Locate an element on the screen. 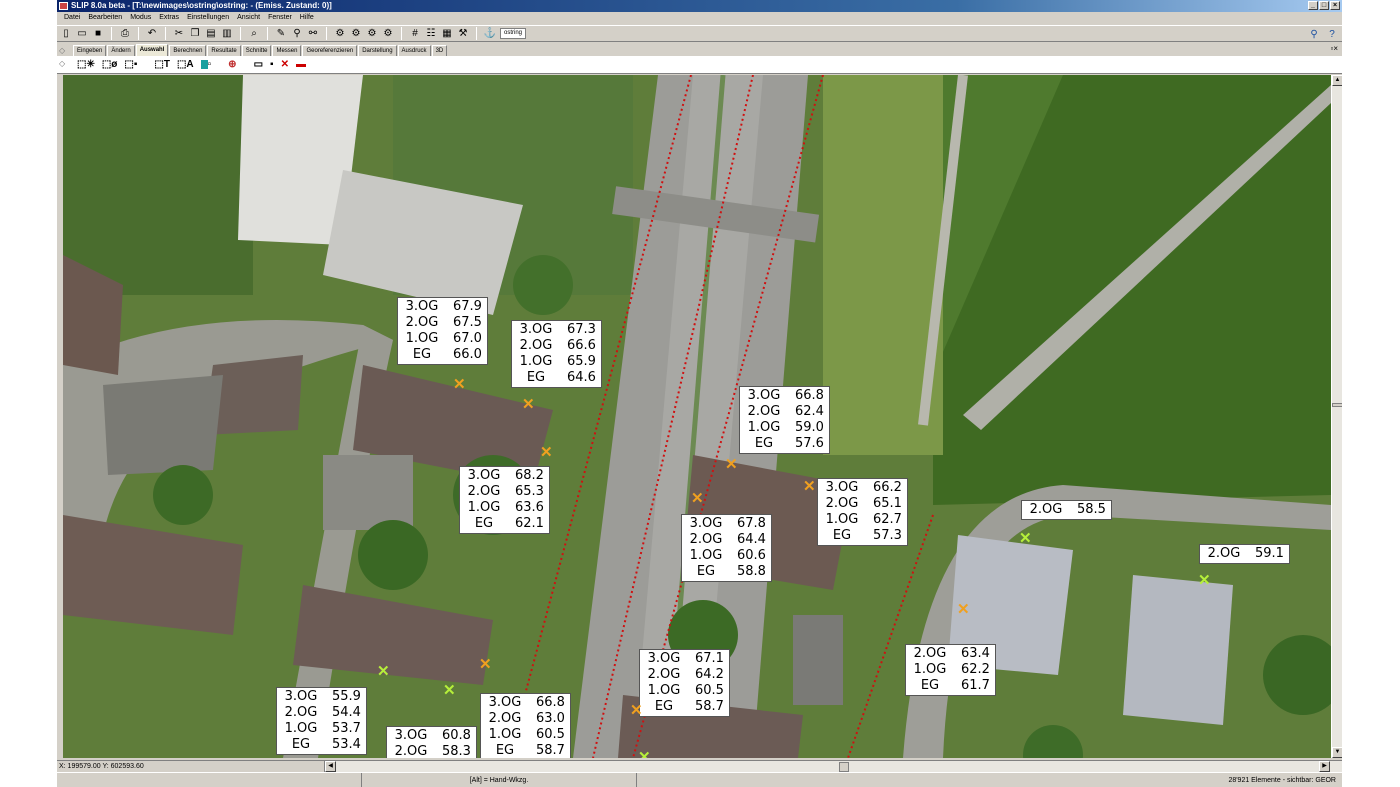 The height and width of the screenshot is (787, 1400). tab-aendern: Ändern is located at coordinates (121, 50).